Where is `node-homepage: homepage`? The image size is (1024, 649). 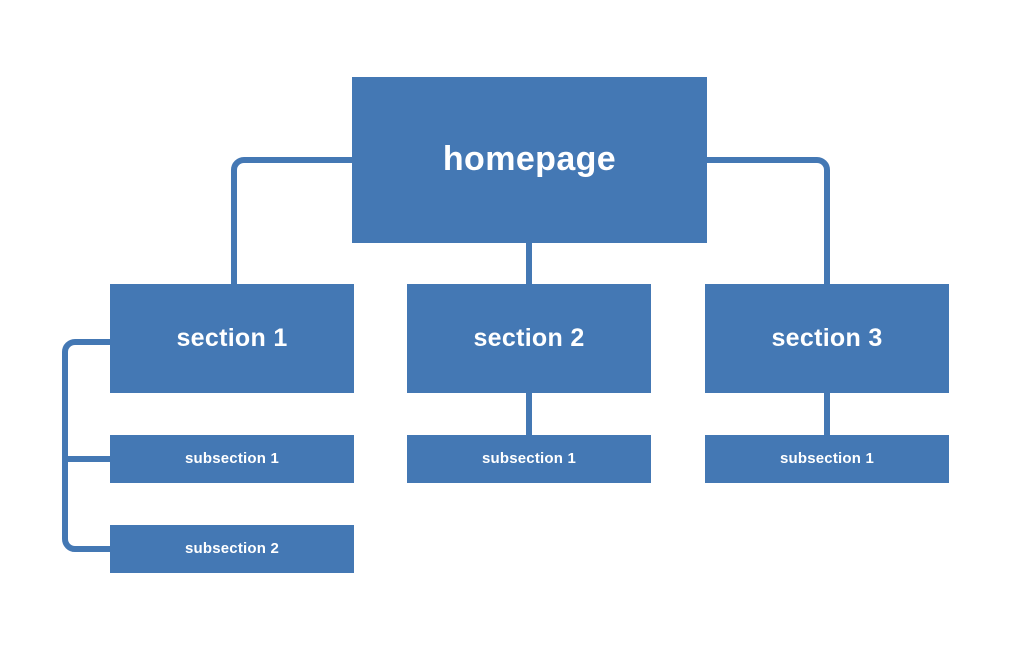 node-homepage: homepage is located at coordinates (529, 160).